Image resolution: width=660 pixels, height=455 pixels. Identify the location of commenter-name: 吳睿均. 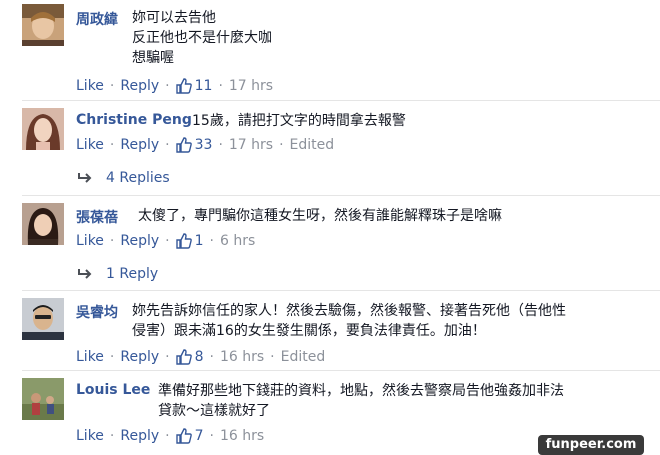
(97, 312).